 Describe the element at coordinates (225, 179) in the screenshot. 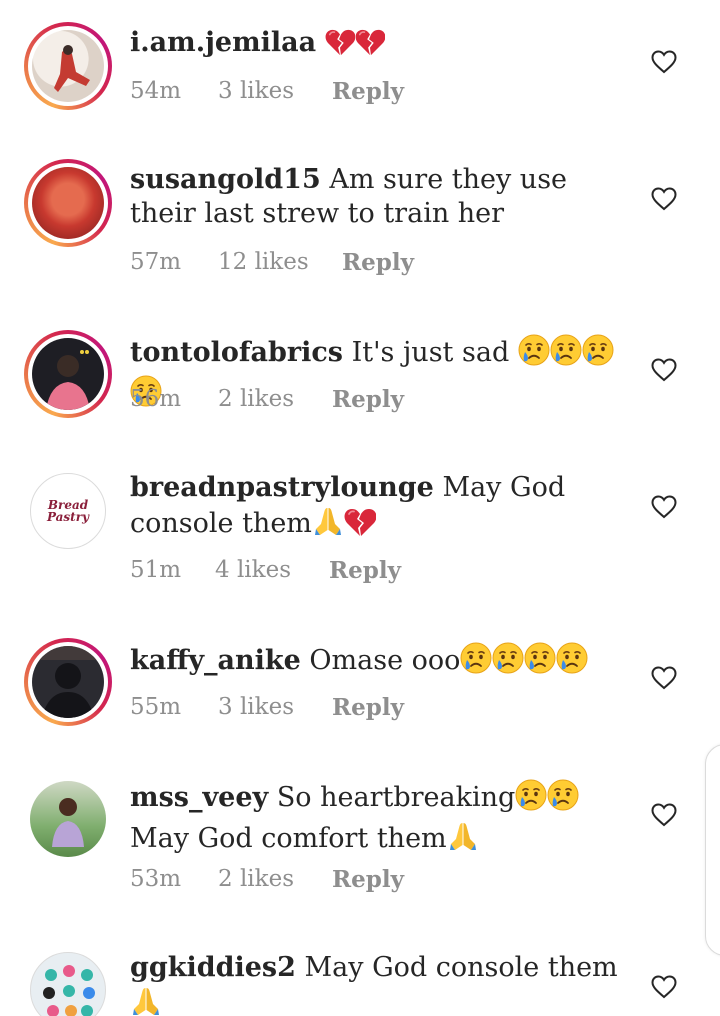

I see `comment-username: susangold15` at that location.